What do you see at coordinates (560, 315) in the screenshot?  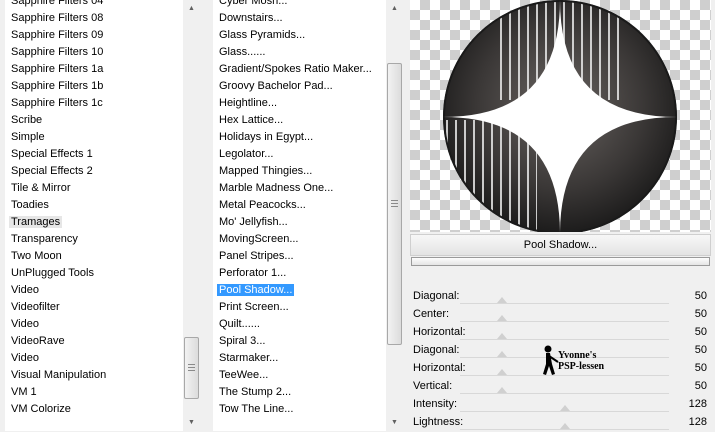 I see `parameter-slider: Center: 50` at bounding box center [560, 315].